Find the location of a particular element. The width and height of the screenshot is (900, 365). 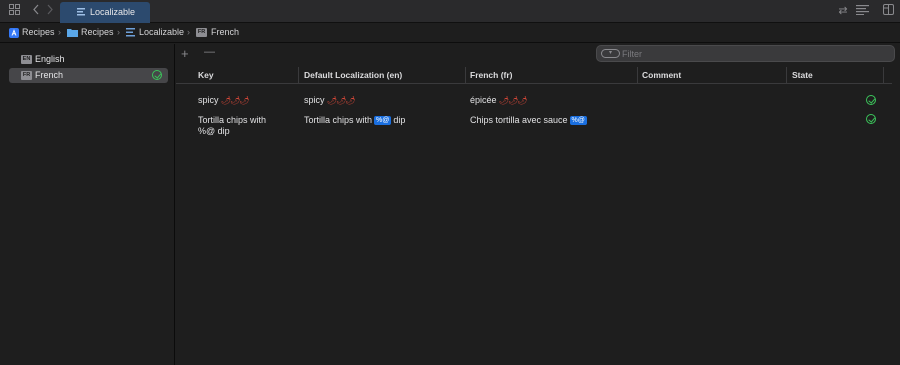

default-text-suffix: dip is located at coordinates (399, 120).